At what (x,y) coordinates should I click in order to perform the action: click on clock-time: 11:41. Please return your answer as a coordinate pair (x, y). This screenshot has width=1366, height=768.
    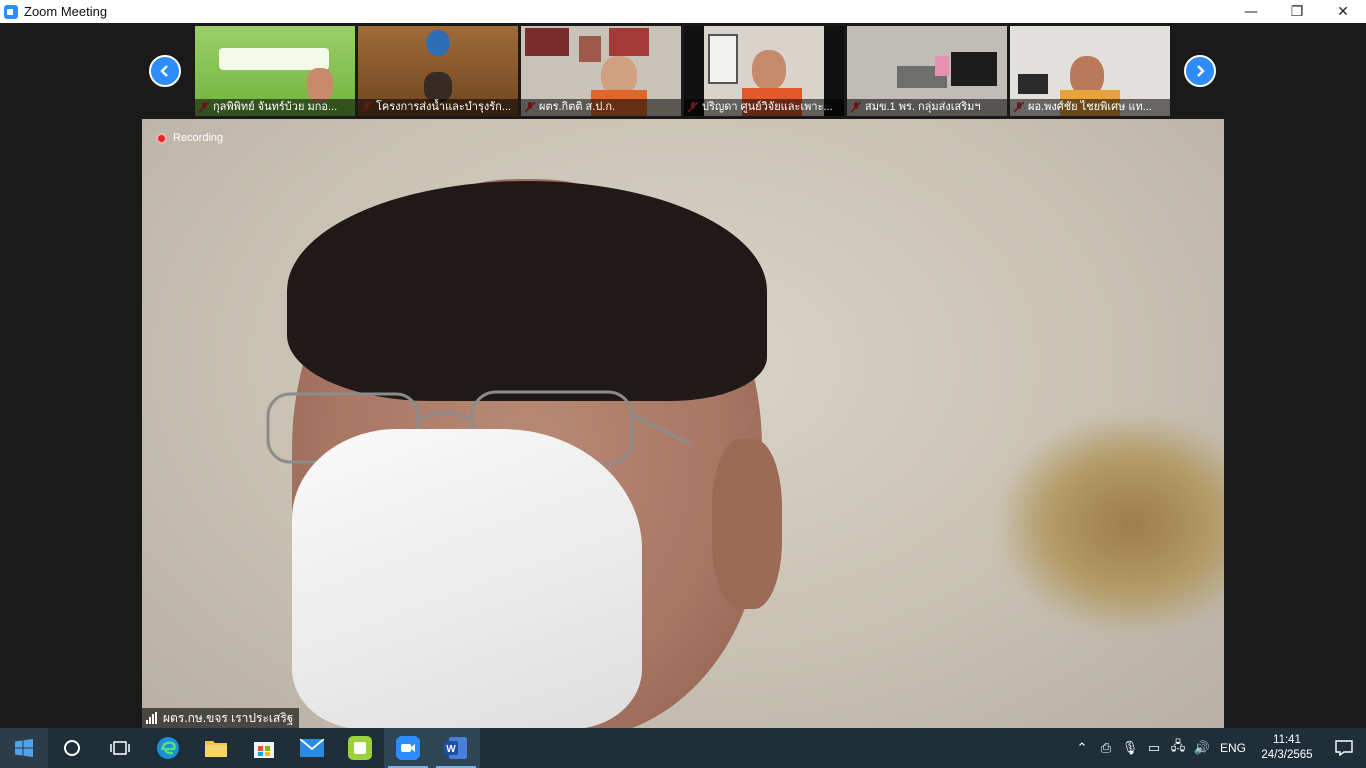
    Looking at the image, I should click on (1287, 740).